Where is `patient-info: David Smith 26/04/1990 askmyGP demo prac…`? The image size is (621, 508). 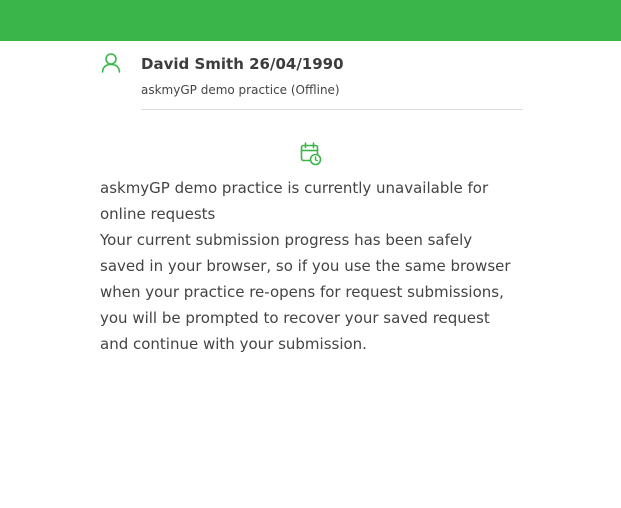 patient-info: David Smith 26/04/1990 askmyGP demo prac… is located at coordinates (332, 81).